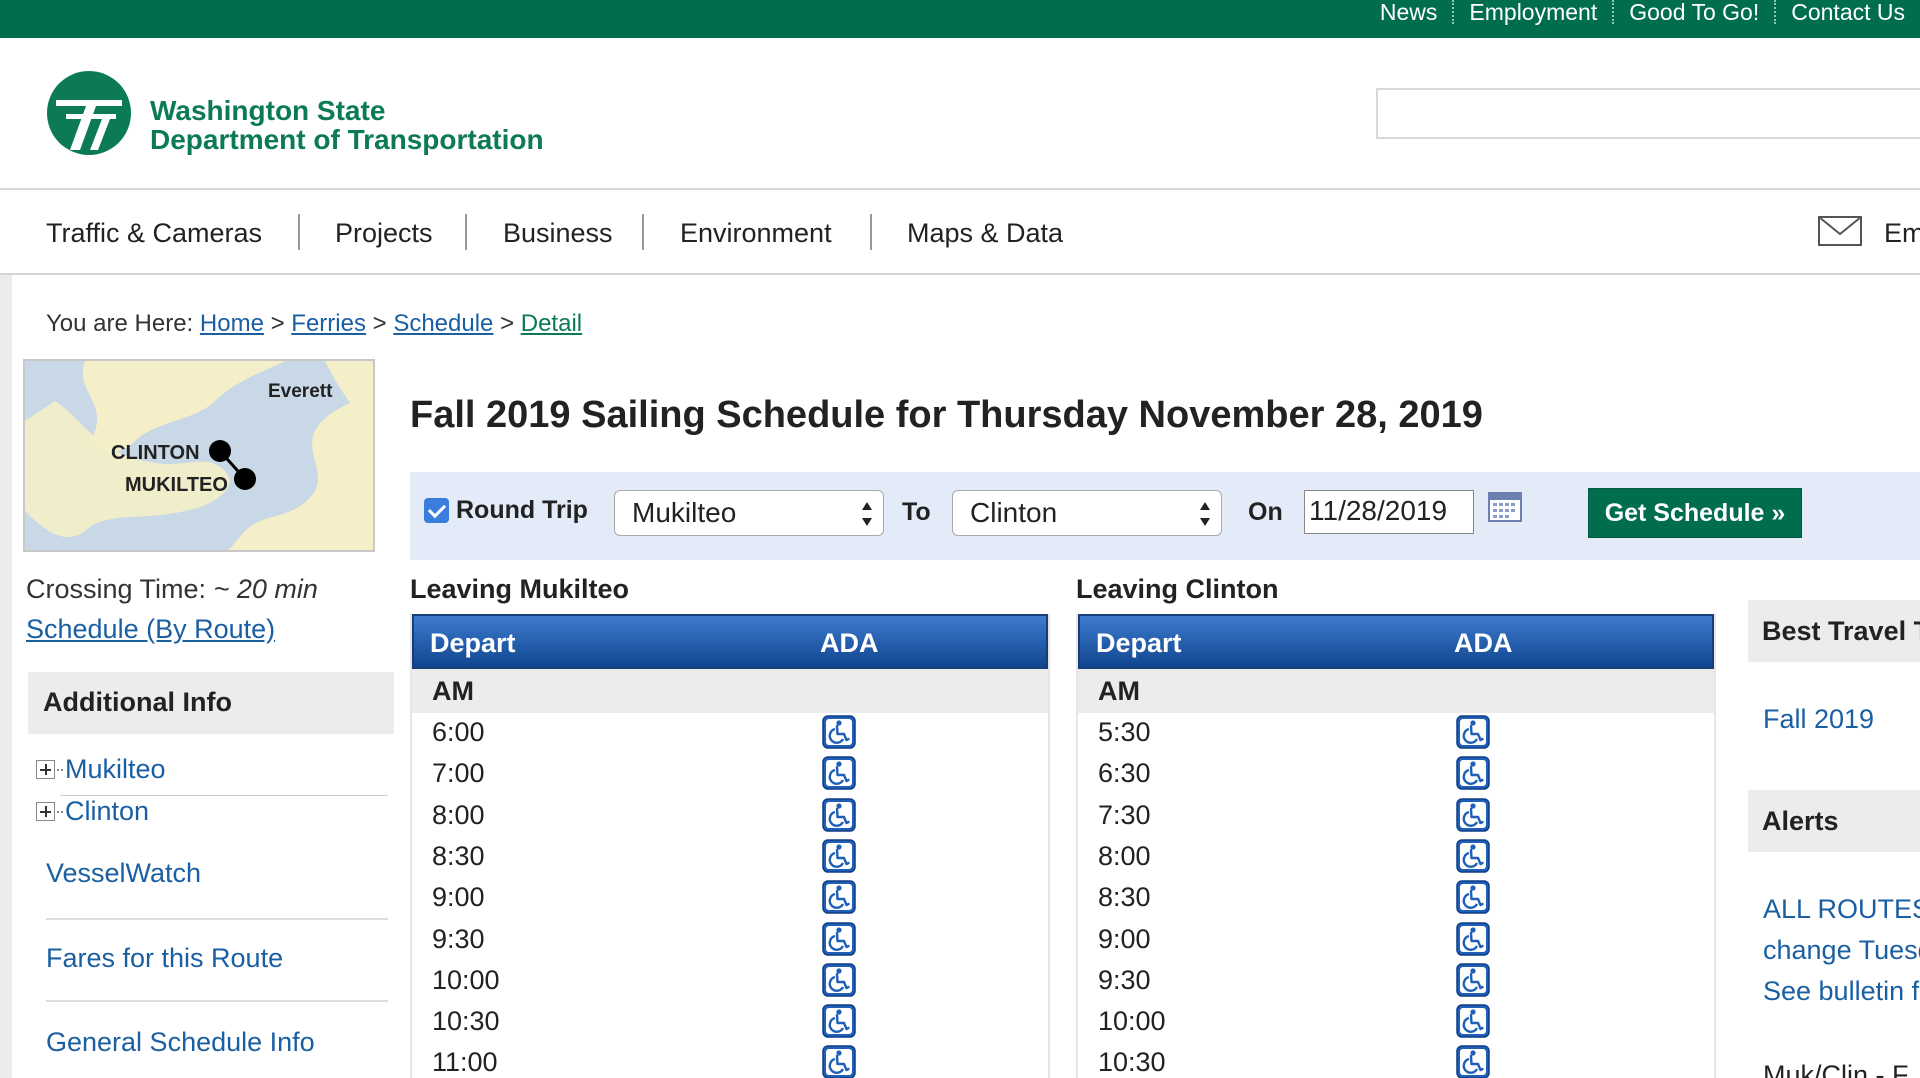 Image resolution: width=1920 pixels, height=1078 pixels. I want to click on breadcrumb-home: Home, so click(232, 323).